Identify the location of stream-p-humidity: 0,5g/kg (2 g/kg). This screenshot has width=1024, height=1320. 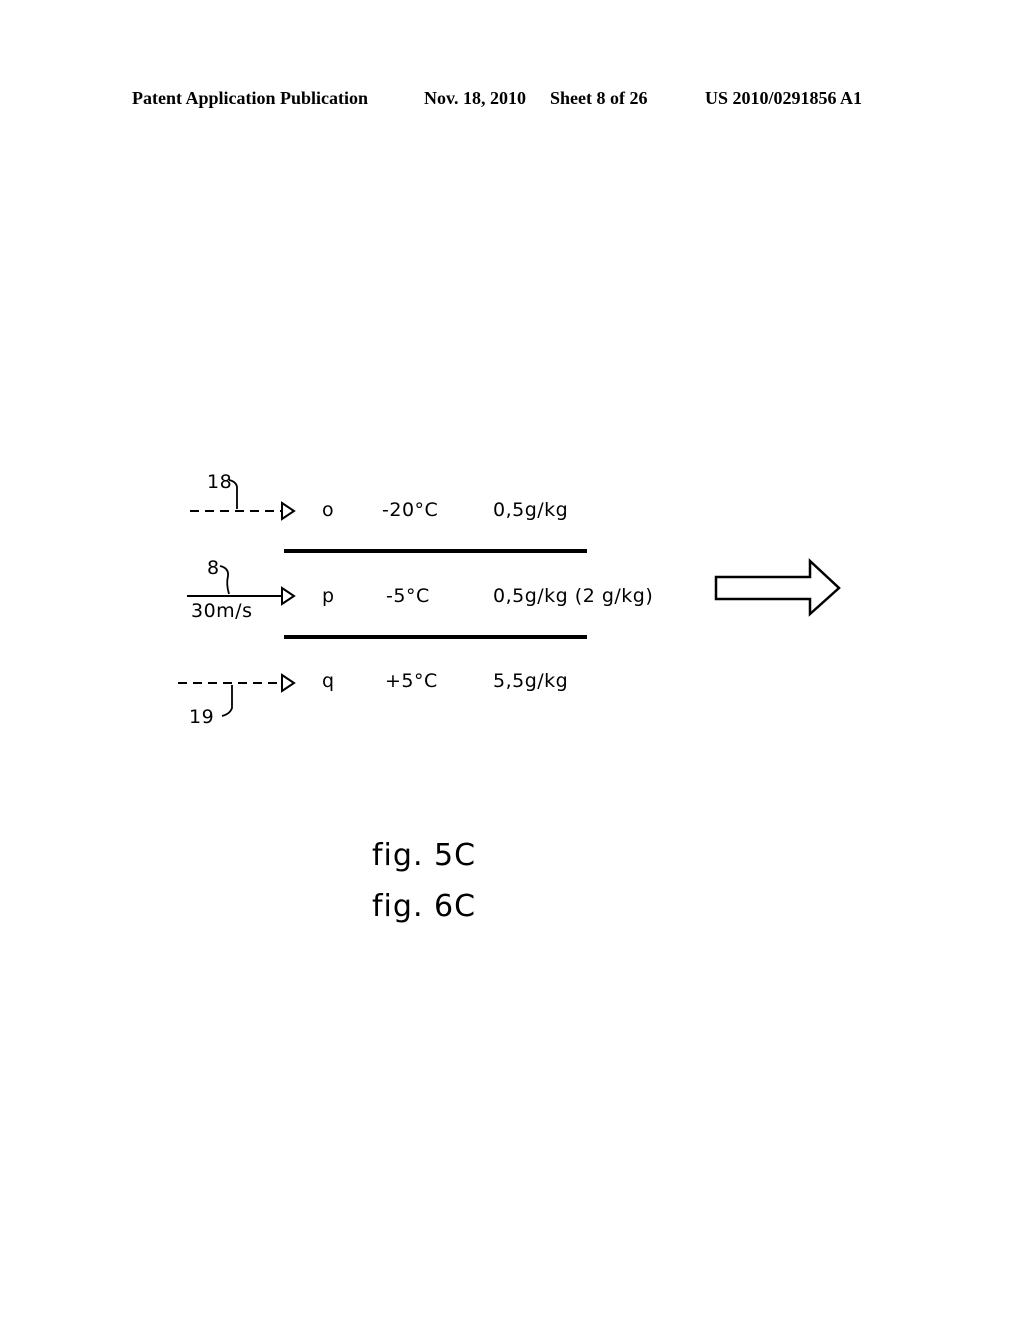
(573, 596).